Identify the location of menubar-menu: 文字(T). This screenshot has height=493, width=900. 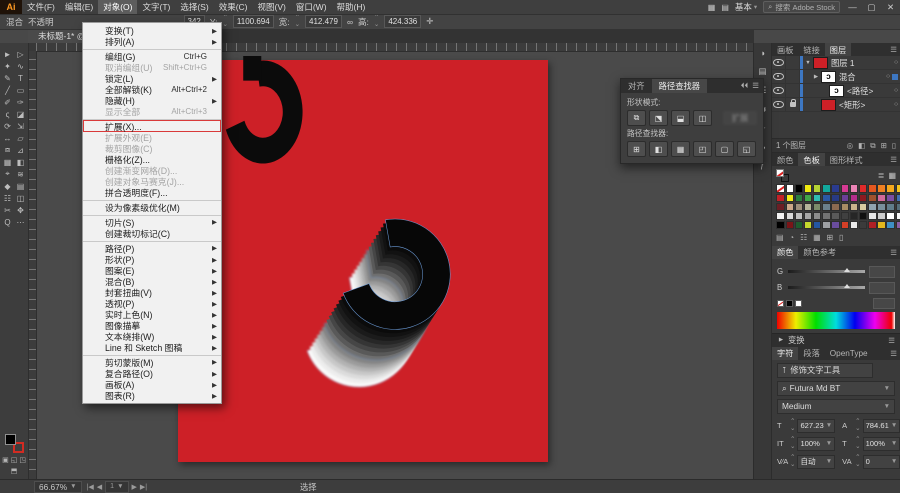
(156, 7).